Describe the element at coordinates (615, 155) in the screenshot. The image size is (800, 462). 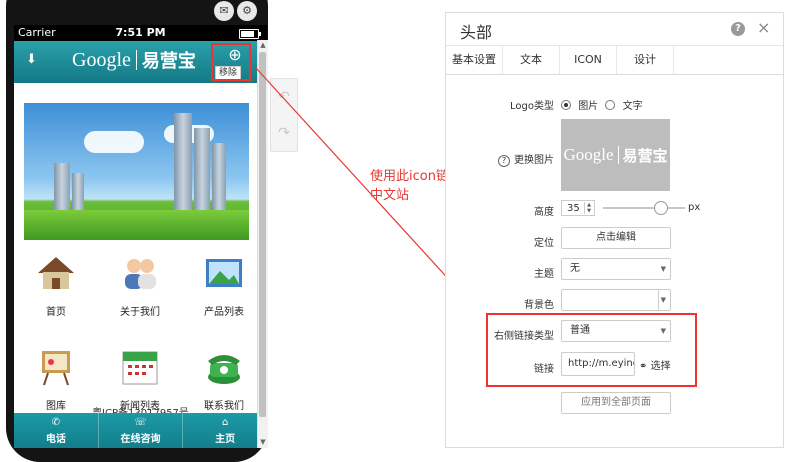
I see `logo-preview: Google 易营宝` at that location.